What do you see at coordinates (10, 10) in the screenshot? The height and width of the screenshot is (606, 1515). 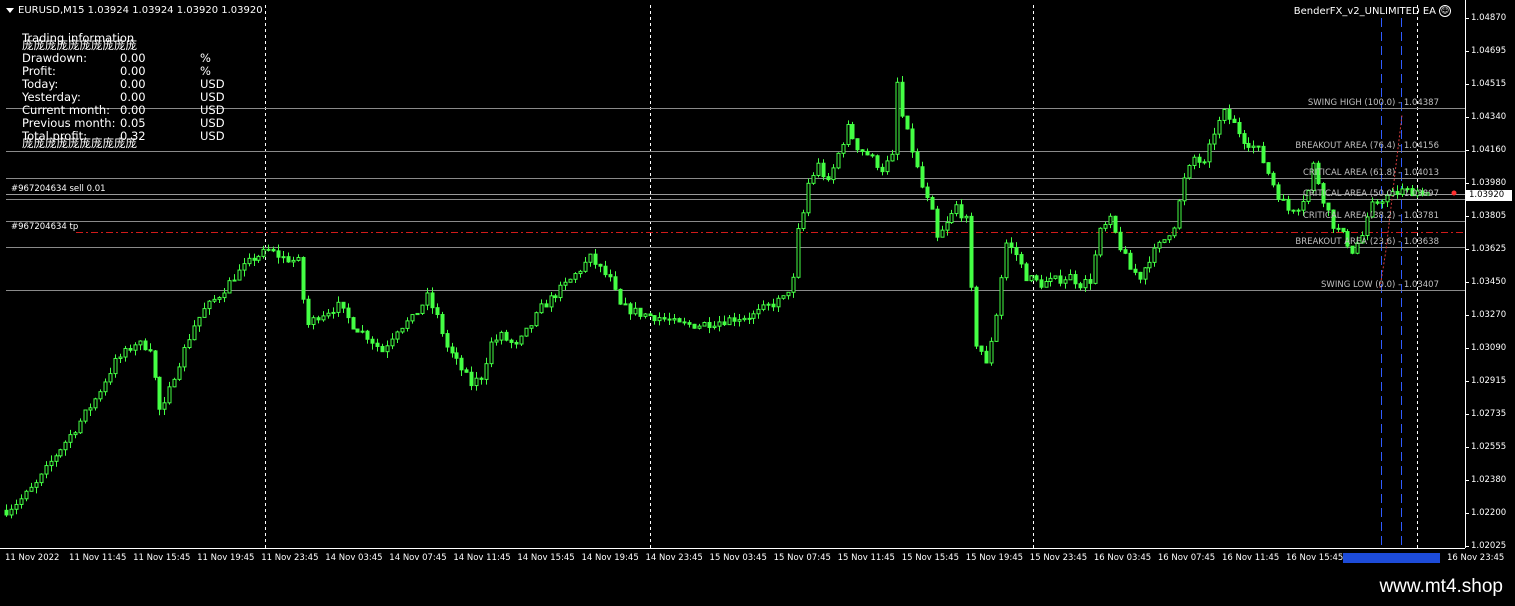 I see `dropdown-triangle-icon` at bounding box center [10, 10].